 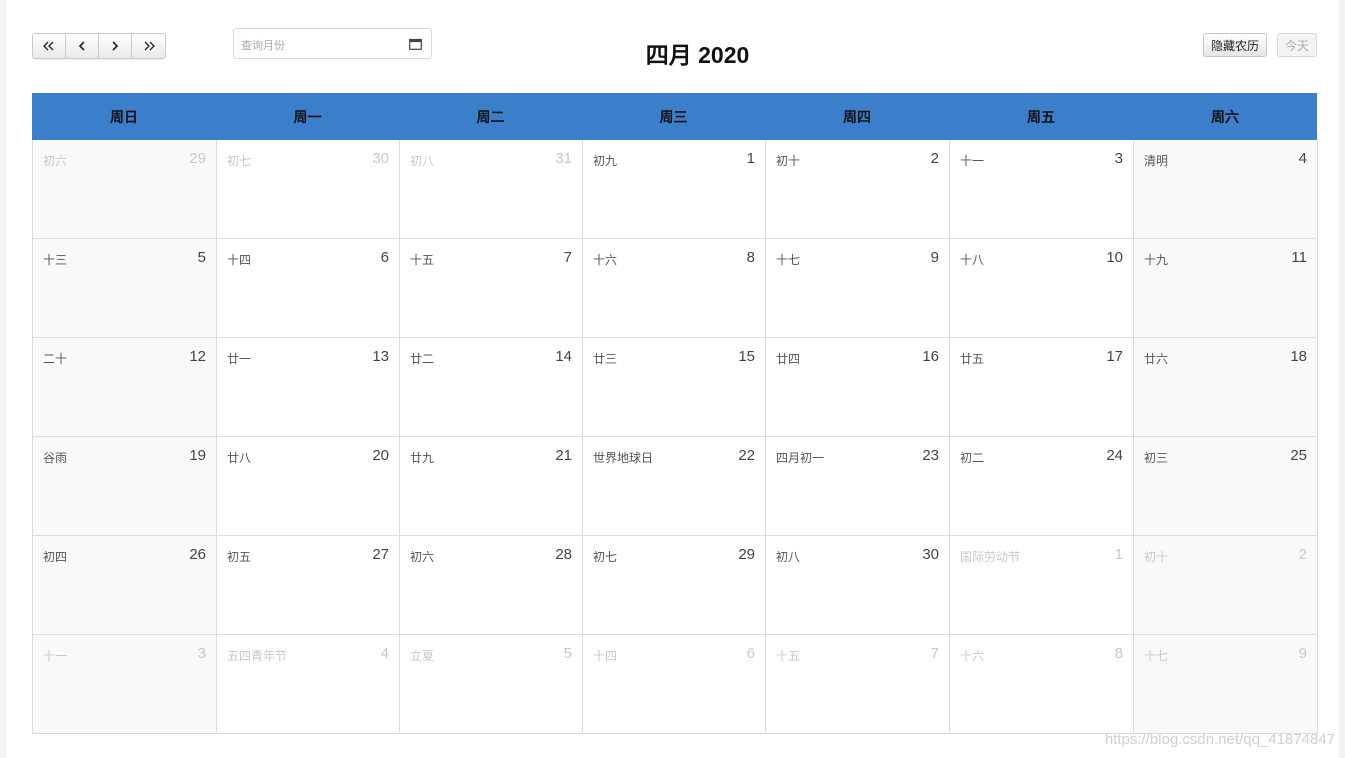 What do you see at coordinates (858, 387) in the screenshot?
I see `day-cell: 廿四 16` at bounding box center [858, 387].